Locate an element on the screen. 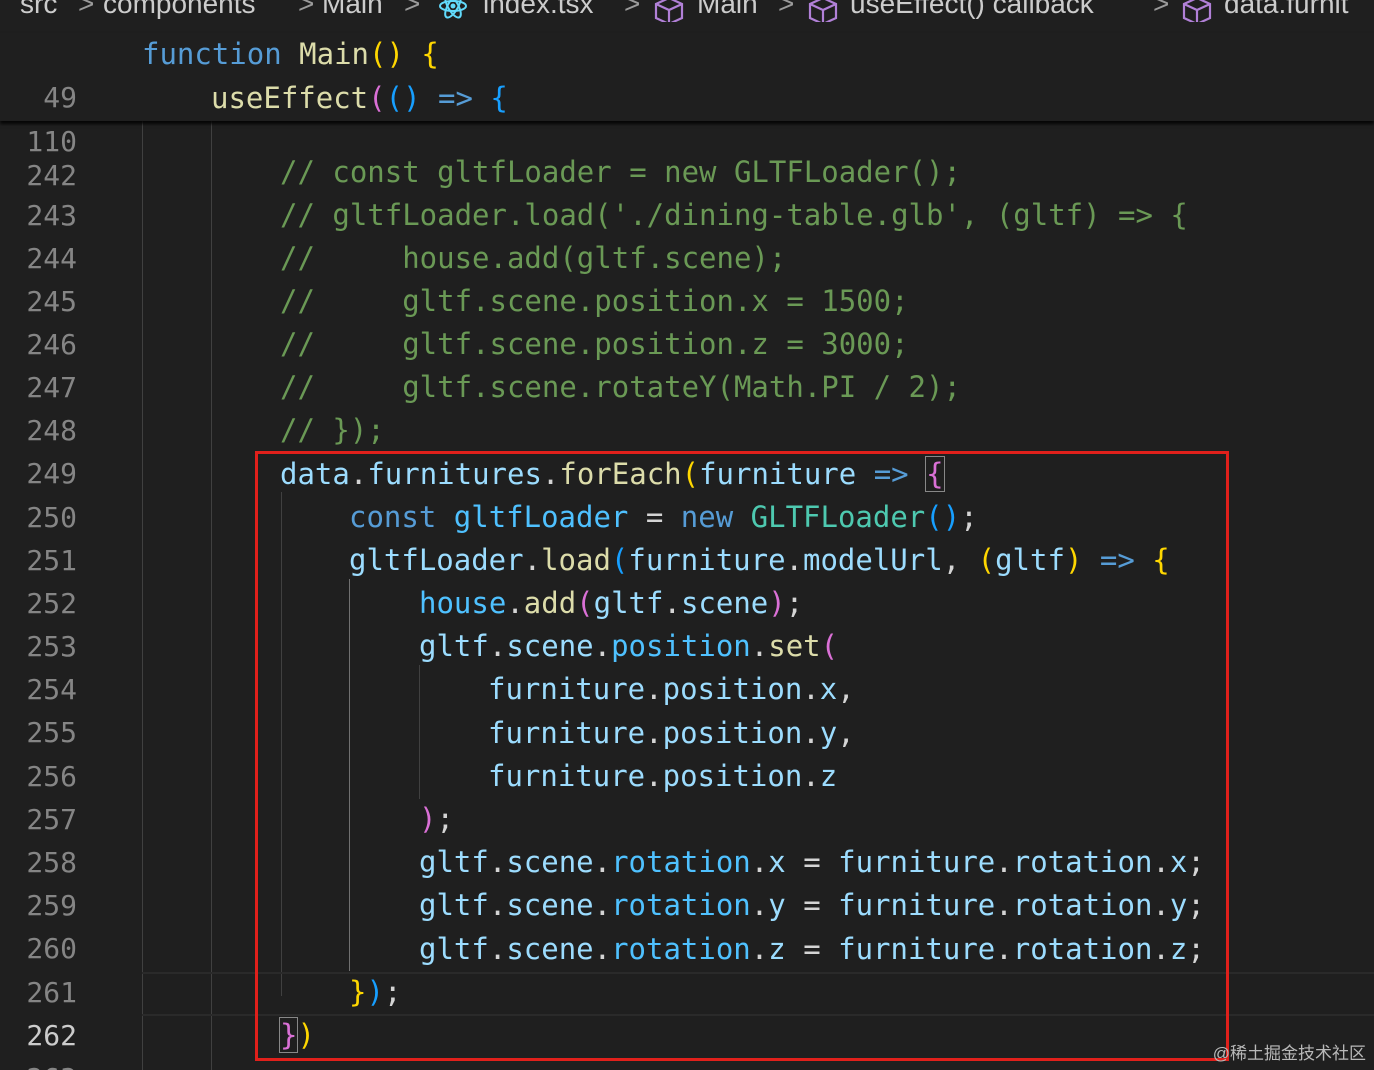  breadcrumb-item-src: src is located at coordinates (38, 10).